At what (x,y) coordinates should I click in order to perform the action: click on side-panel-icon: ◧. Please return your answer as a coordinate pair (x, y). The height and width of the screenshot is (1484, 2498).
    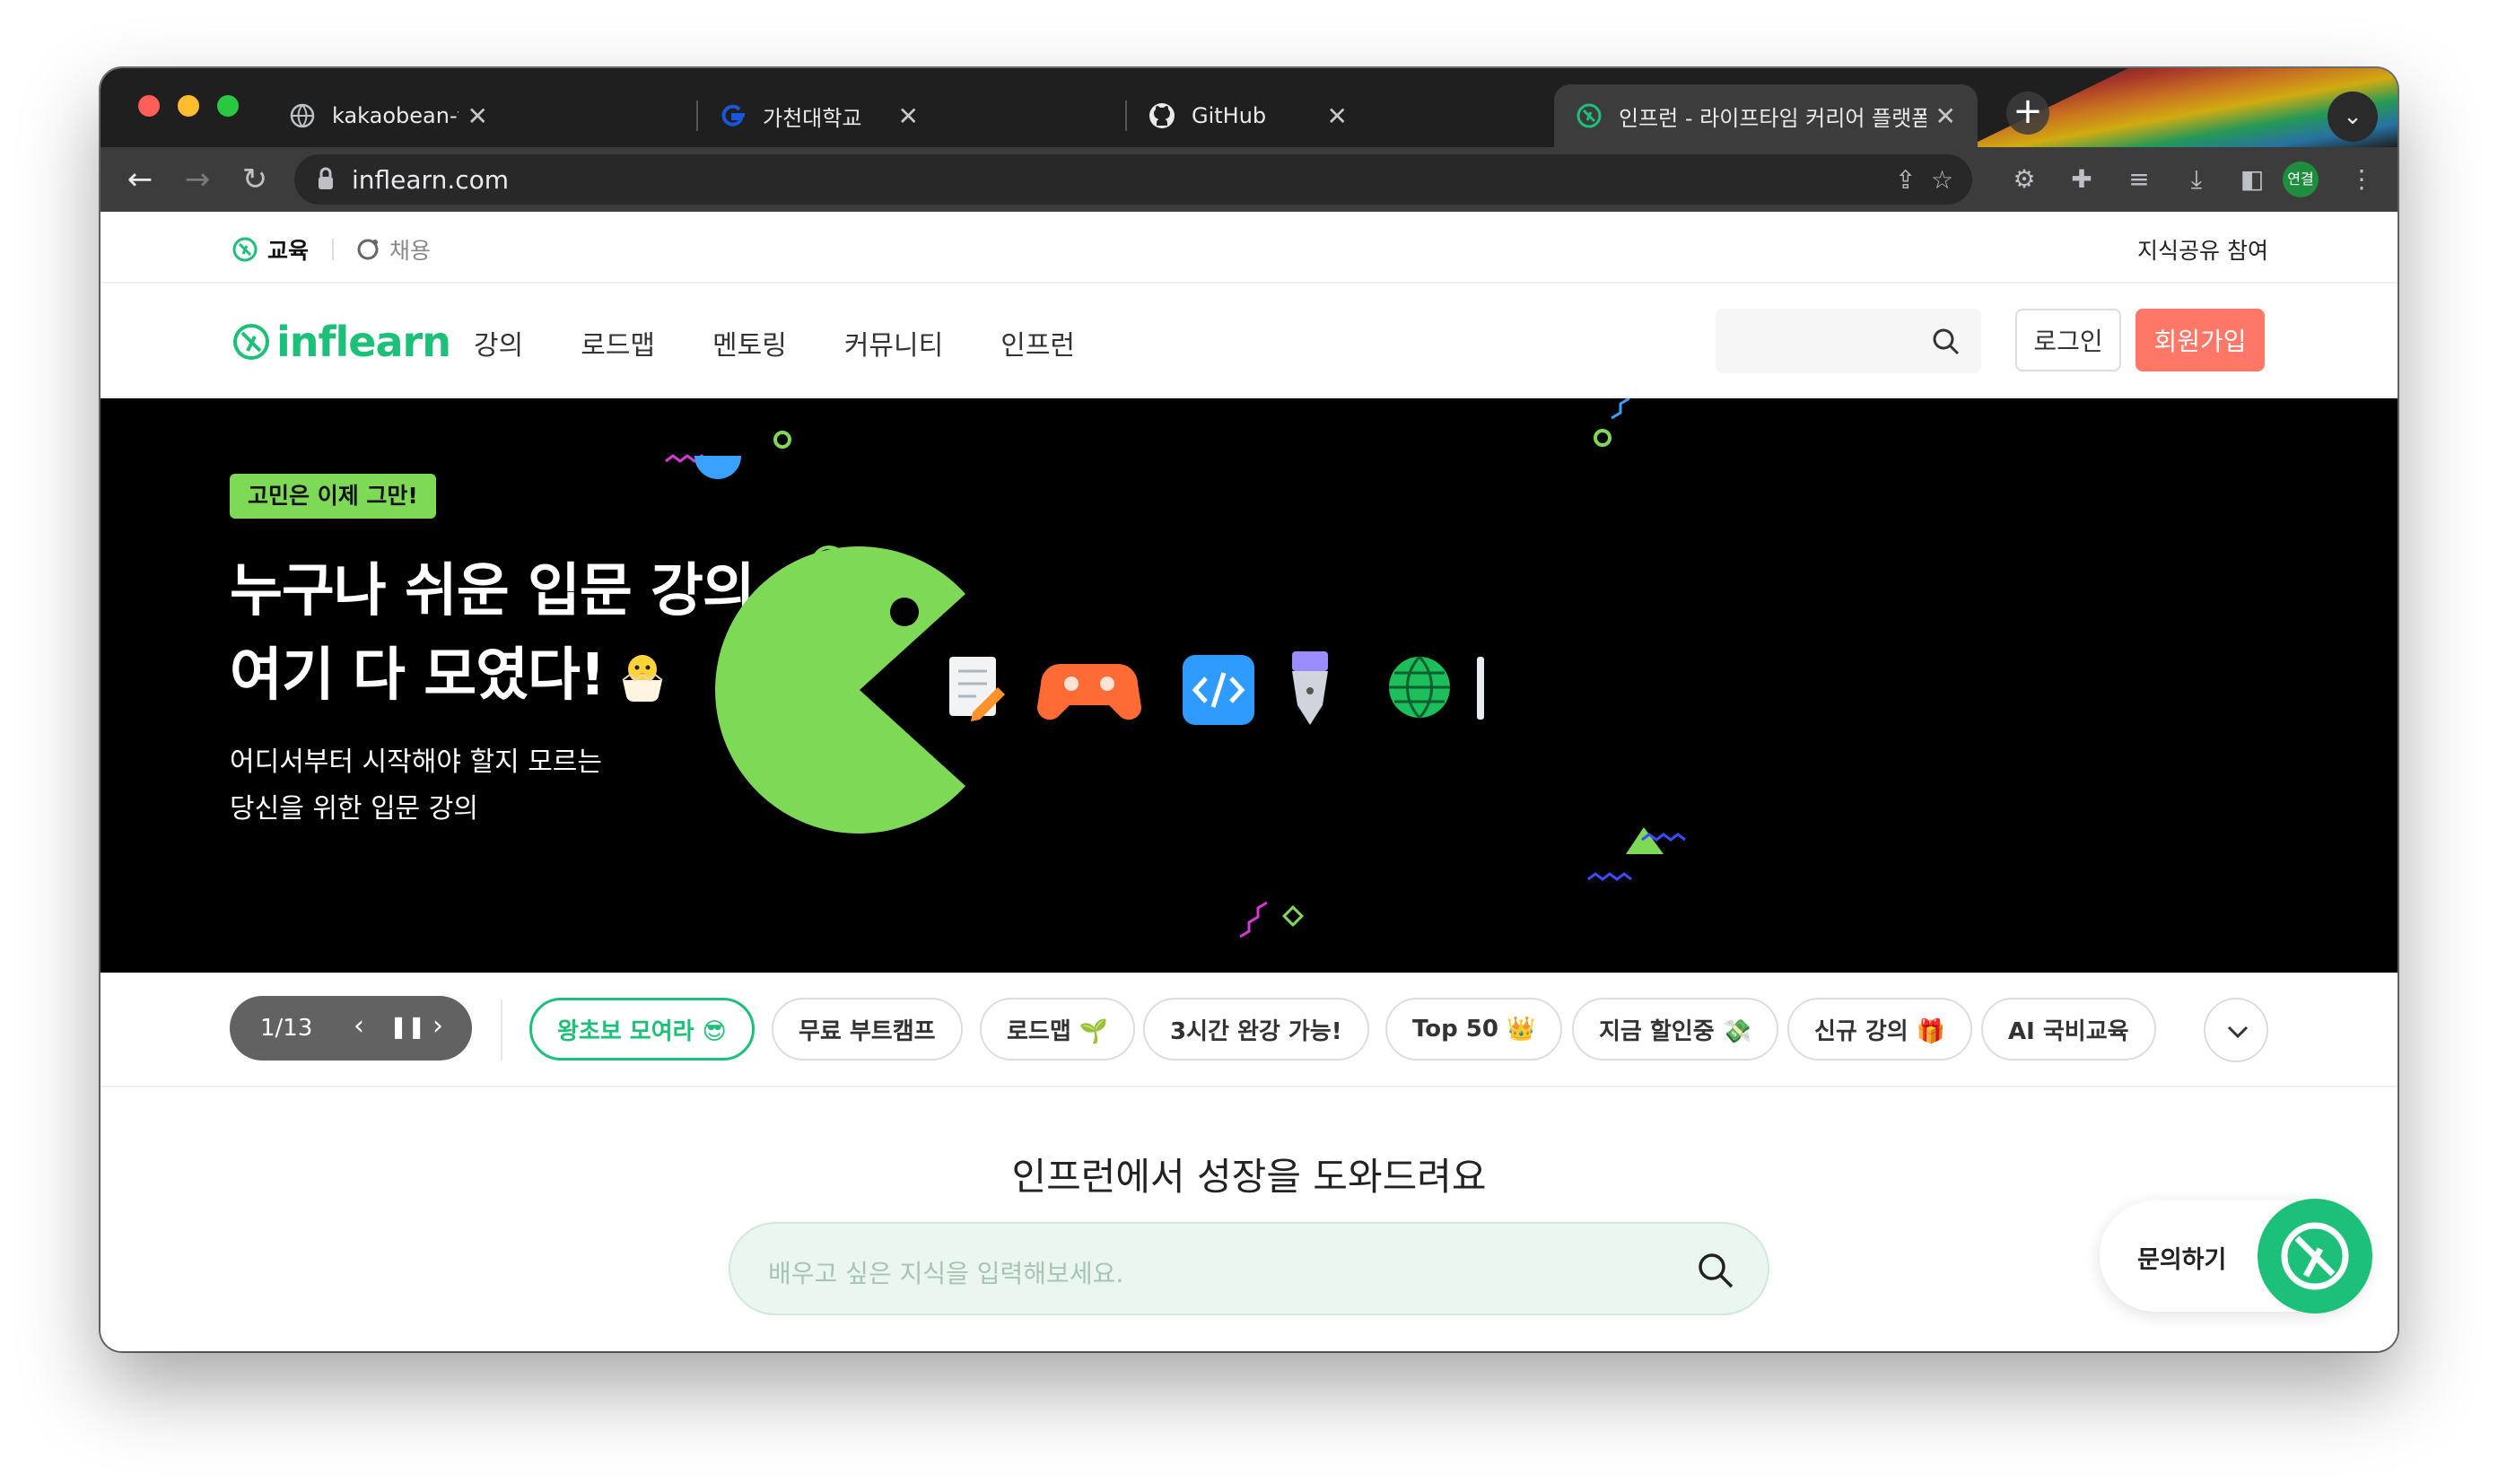
    Looking at the image, I should click on (2252, 179).